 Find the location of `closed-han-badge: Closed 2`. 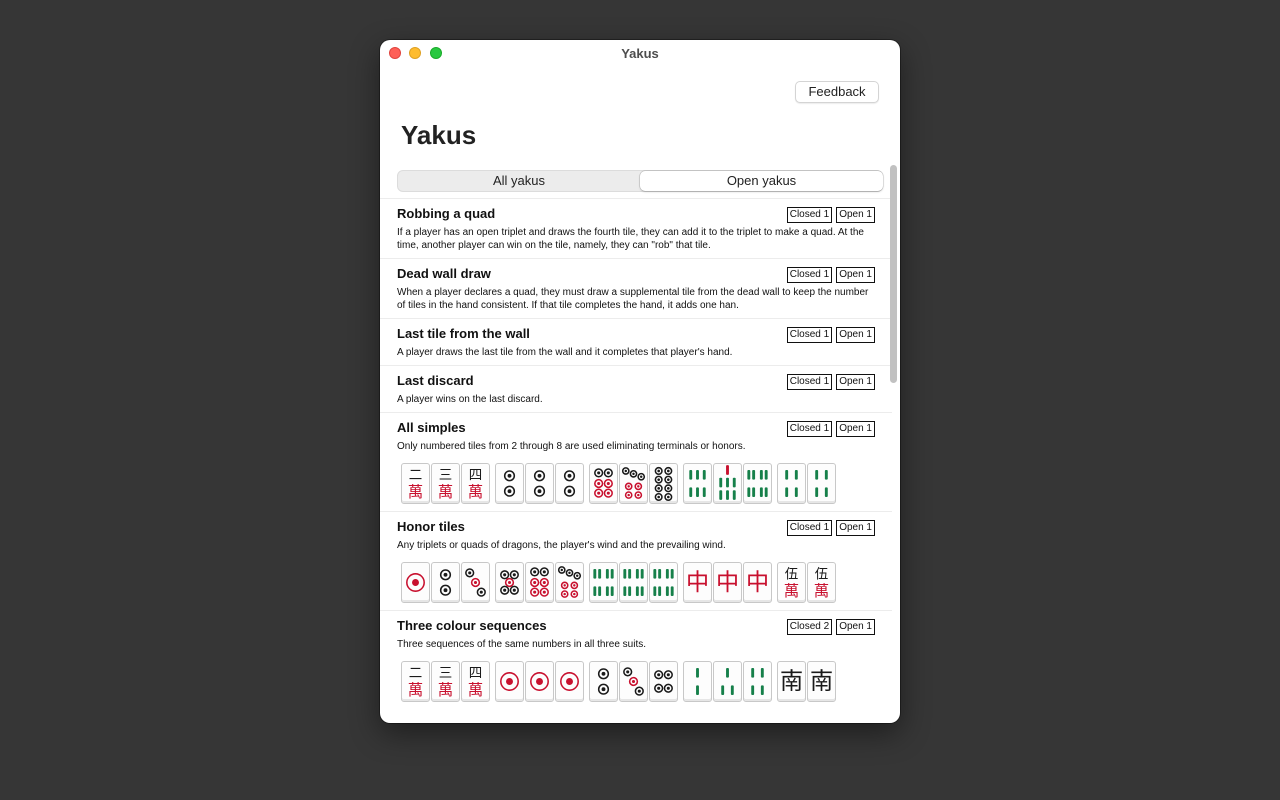

closed-han-badge: Closed 2 is located at coordinates (809, 627).